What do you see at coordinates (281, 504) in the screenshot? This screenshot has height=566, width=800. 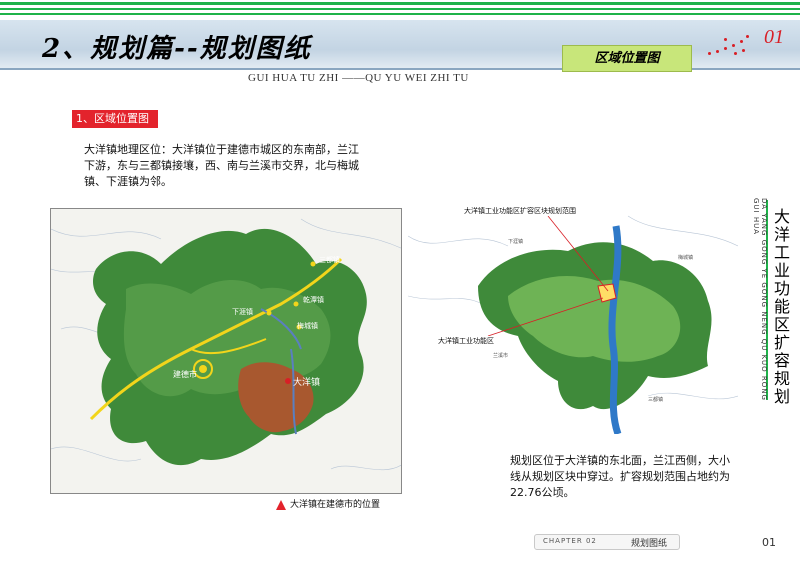 I see `triangle-marker-icon` at bounding box center [281, 504].